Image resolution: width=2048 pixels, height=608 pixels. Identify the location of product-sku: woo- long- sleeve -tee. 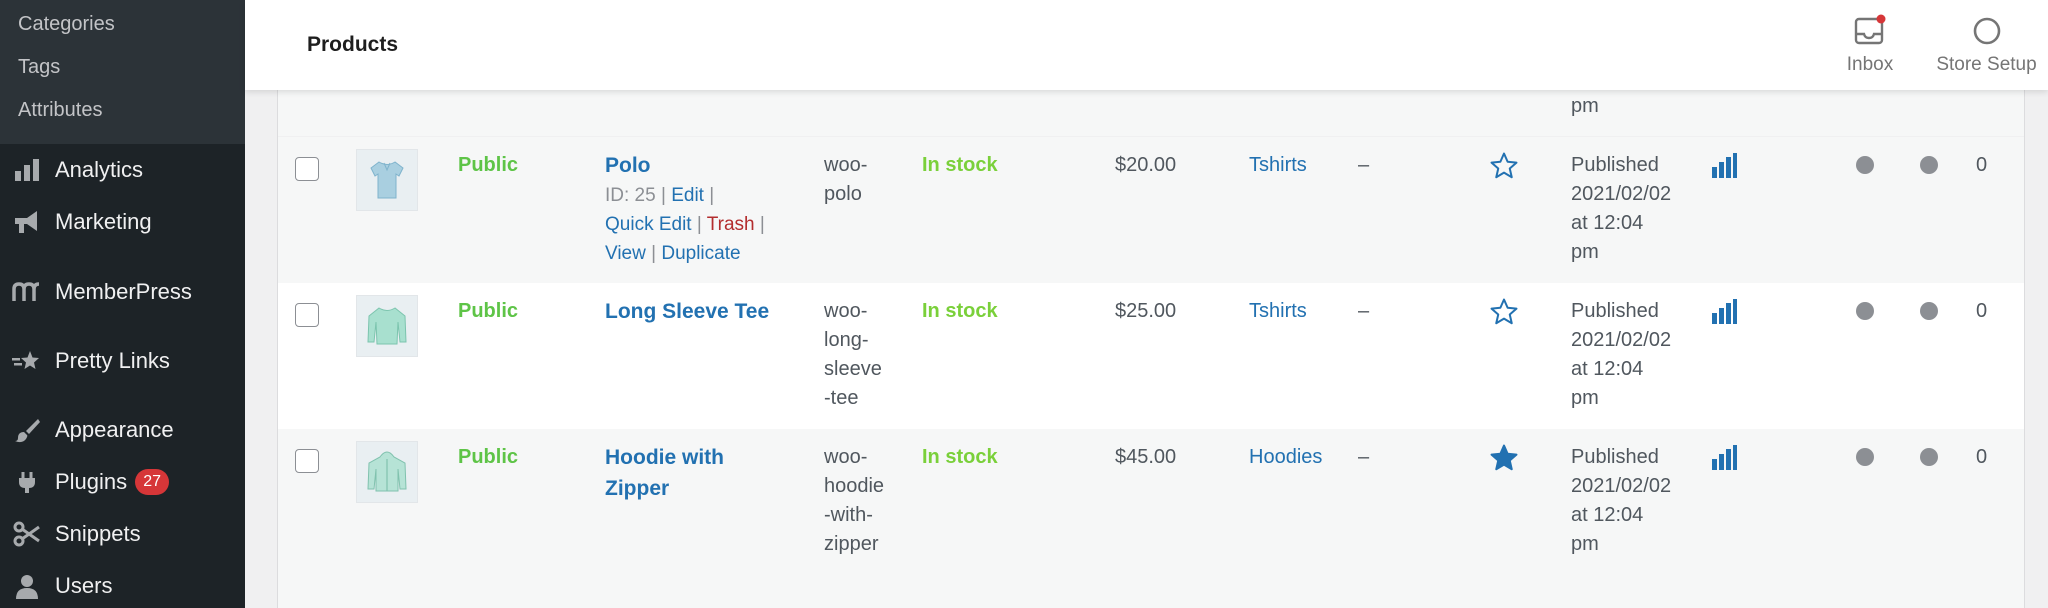
(853, 355).